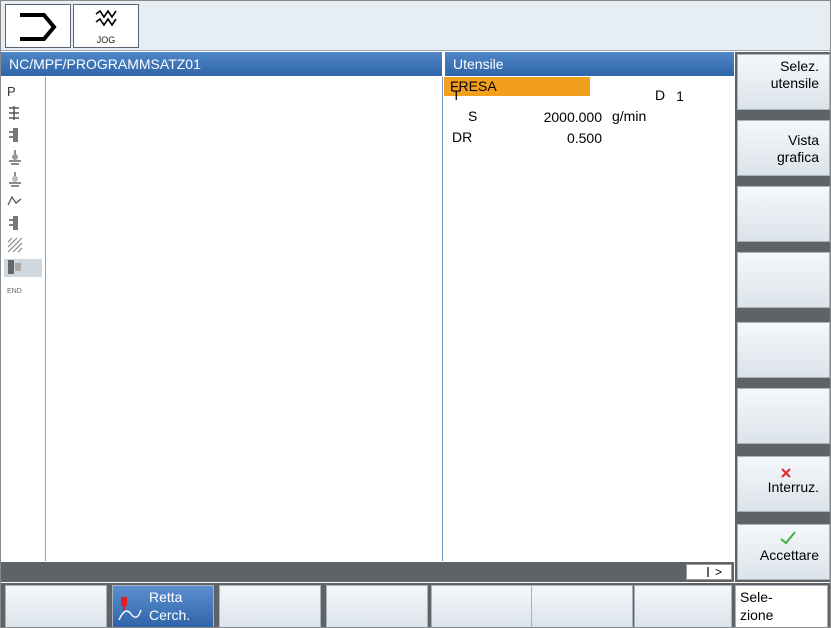 This screenshot has height=628, width=831. I want to click on cycle-arrow-icon, so click(38, 27).